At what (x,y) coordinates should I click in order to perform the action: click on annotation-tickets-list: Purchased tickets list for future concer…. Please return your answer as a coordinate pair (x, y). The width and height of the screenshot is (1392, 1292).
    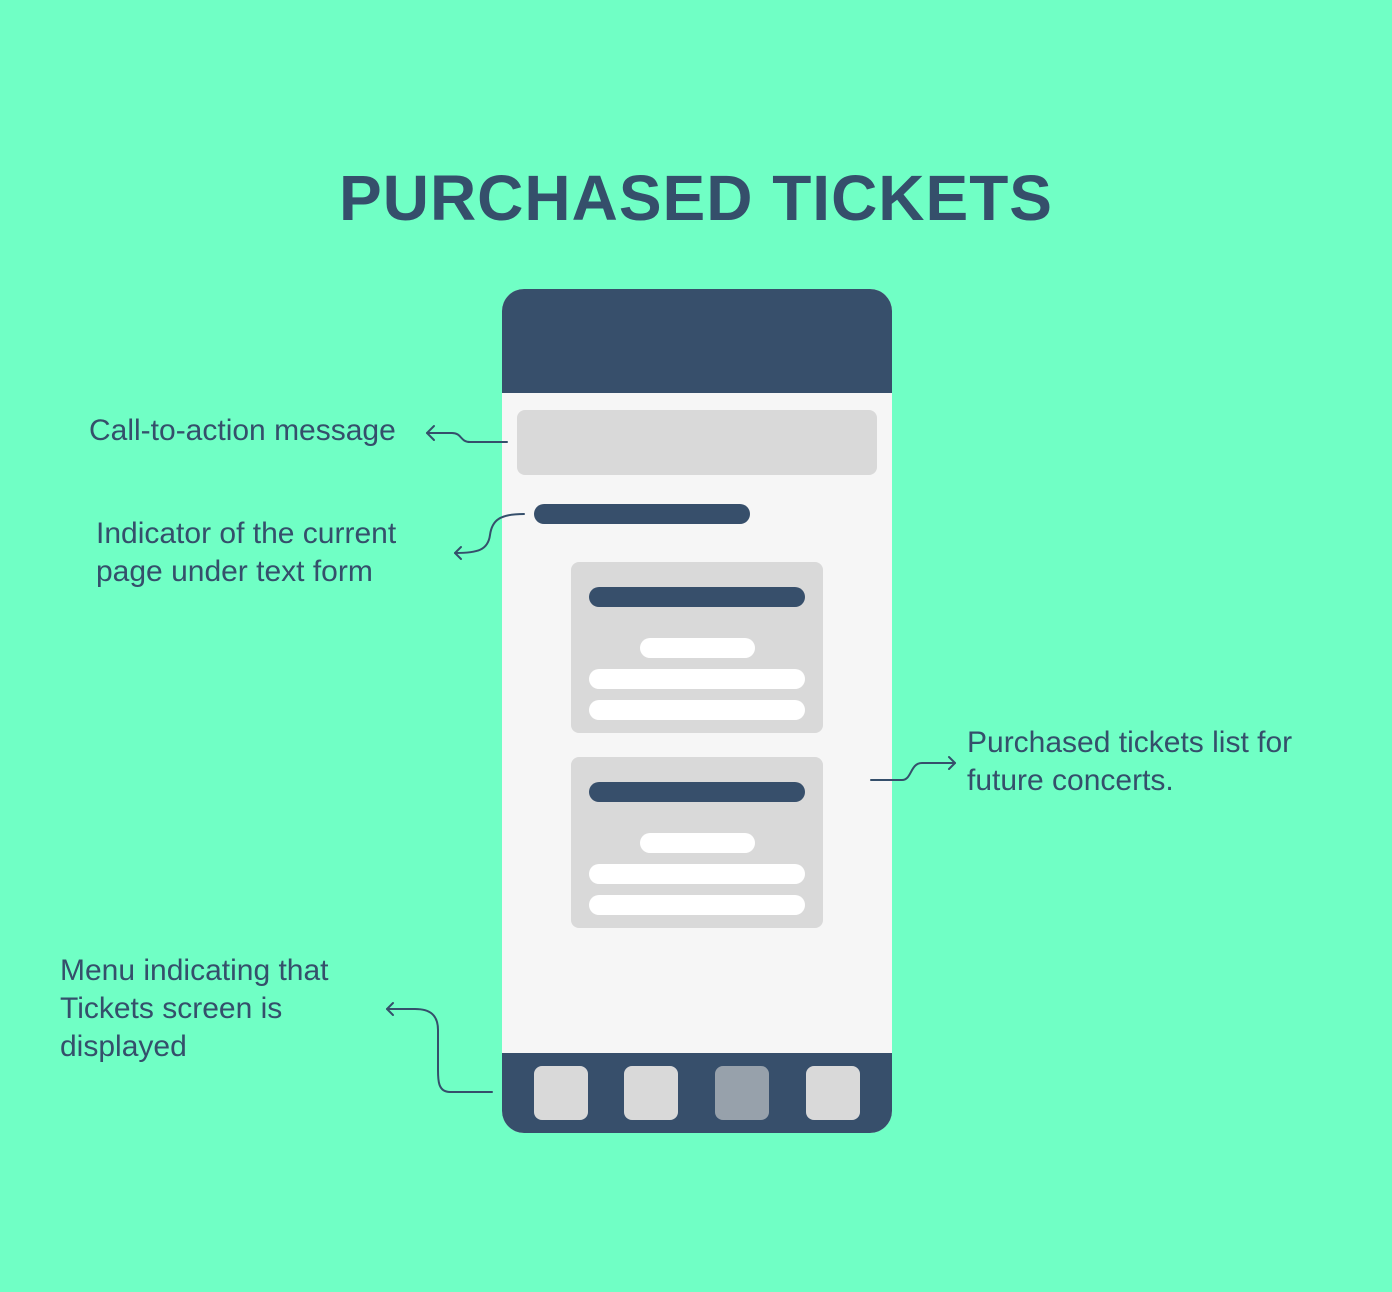
    Looking at the image, I should click on (1129, 762).